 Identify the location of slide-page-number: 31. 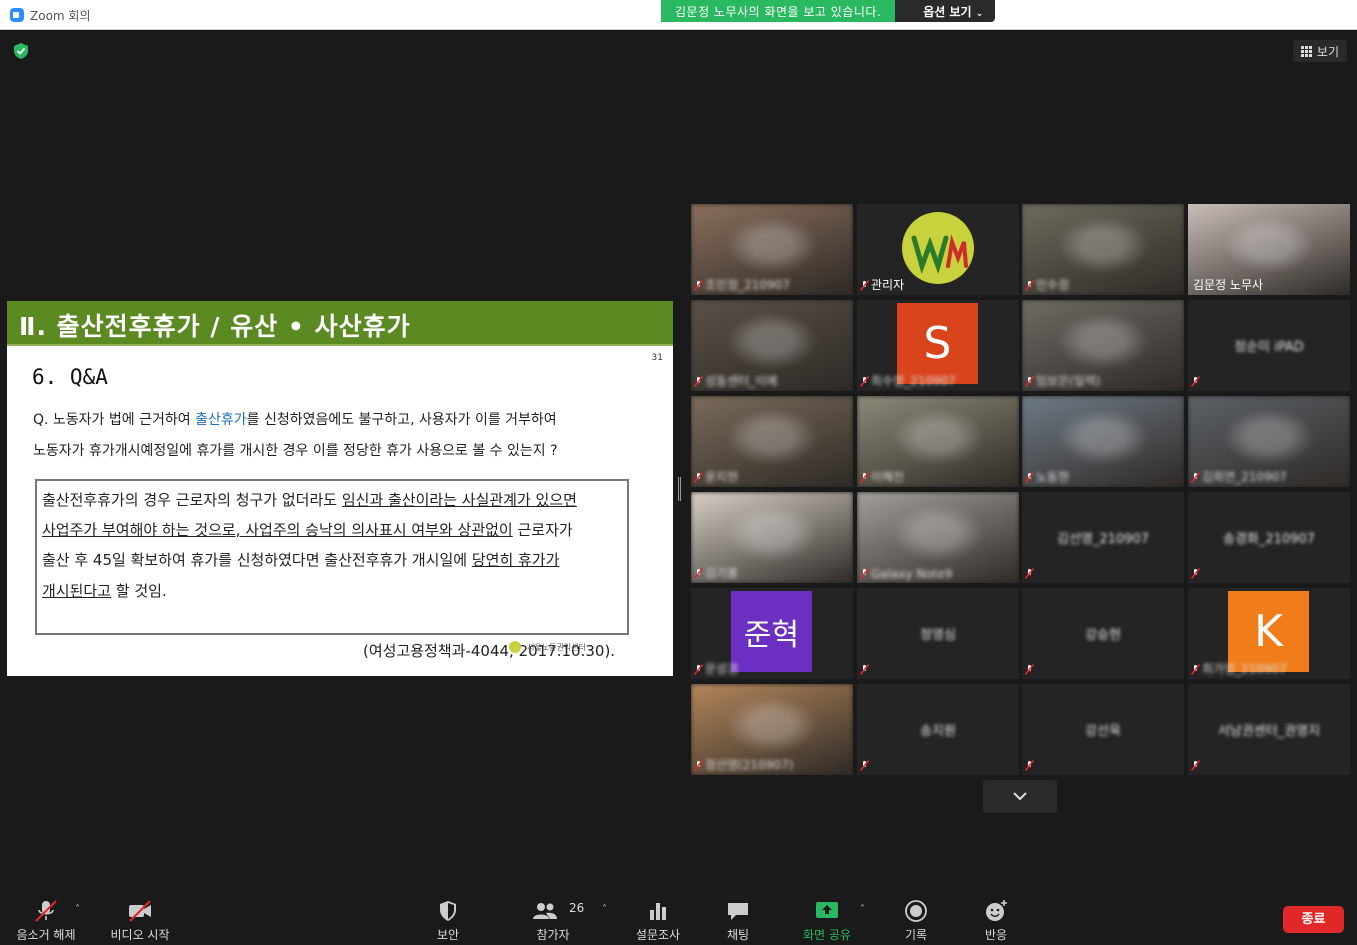
(657, 358).